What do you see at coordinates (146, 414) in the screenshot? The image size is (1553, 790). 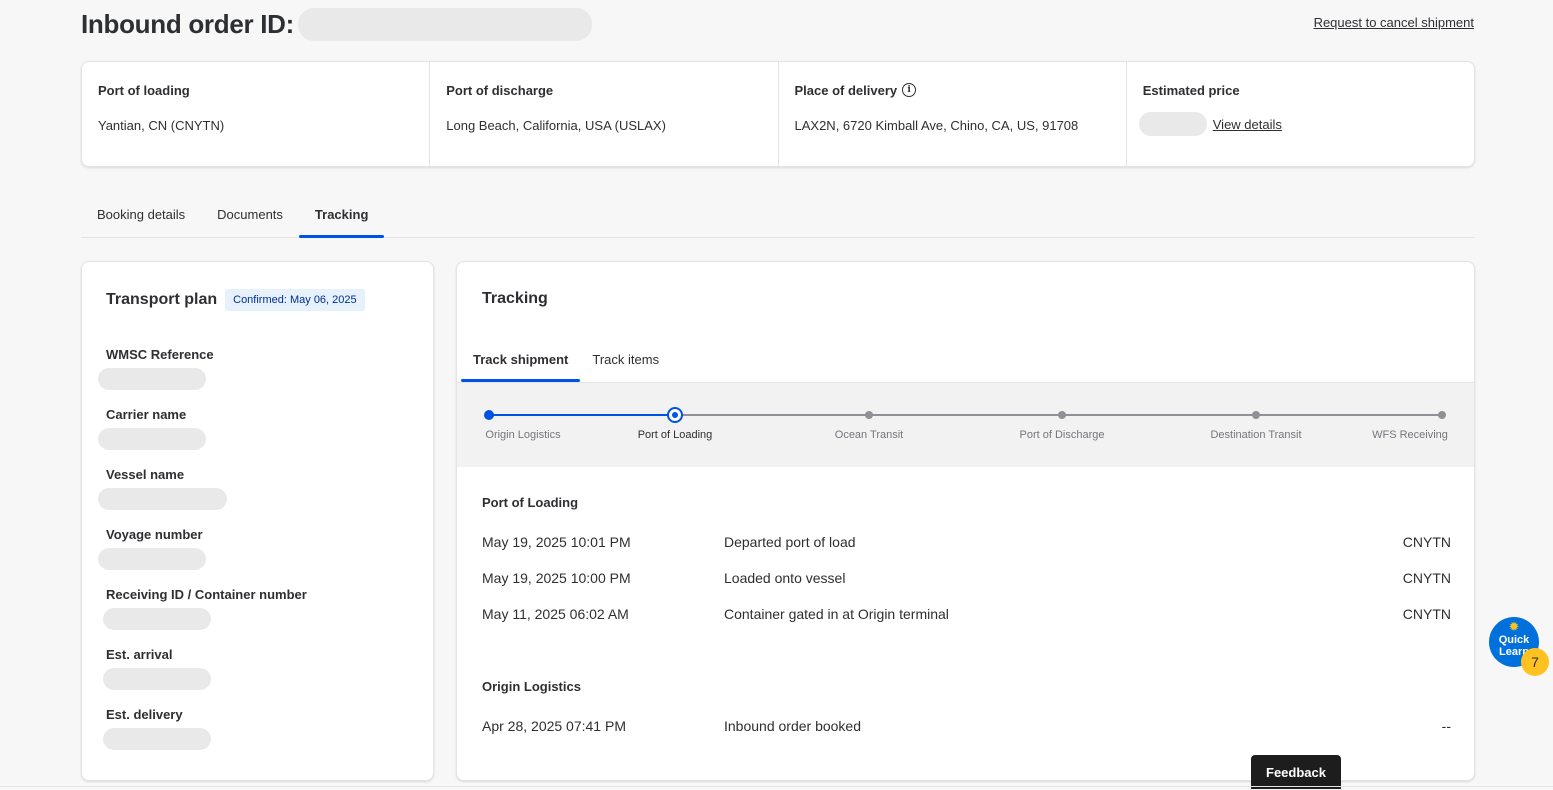 I see `carrier-name-label: Carrier name` at bounding box center [146, 414].